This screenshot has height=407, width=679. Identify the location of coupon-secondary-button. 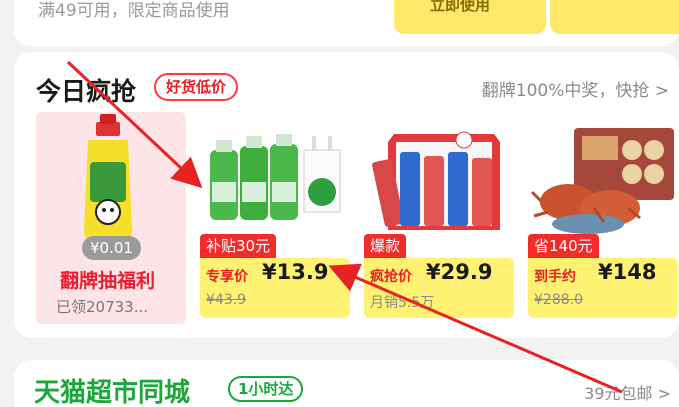
(614, 17).